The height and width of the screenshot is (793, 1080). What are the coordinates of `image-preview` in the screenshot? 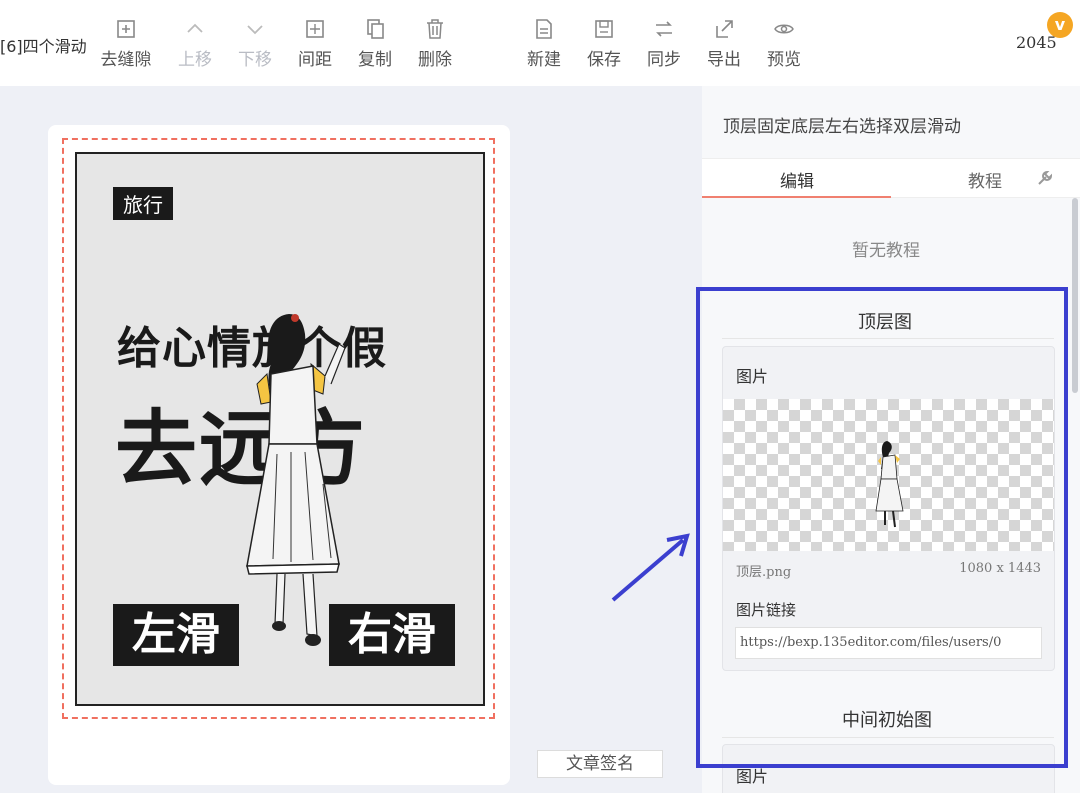 It's located at (888, 475).